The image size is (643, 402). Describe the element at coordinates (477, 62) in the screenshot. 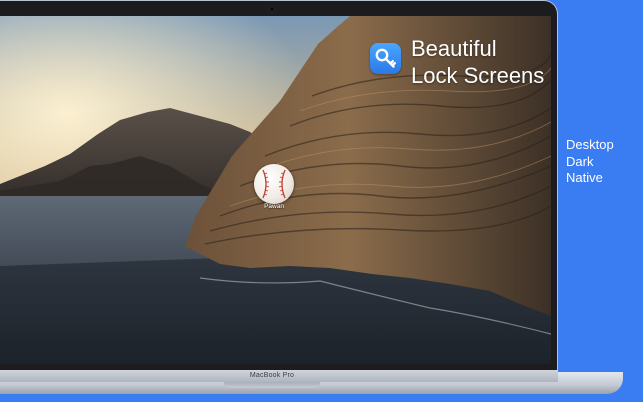

I see `hero-headline: Beautiful Lock Screens` at that location.